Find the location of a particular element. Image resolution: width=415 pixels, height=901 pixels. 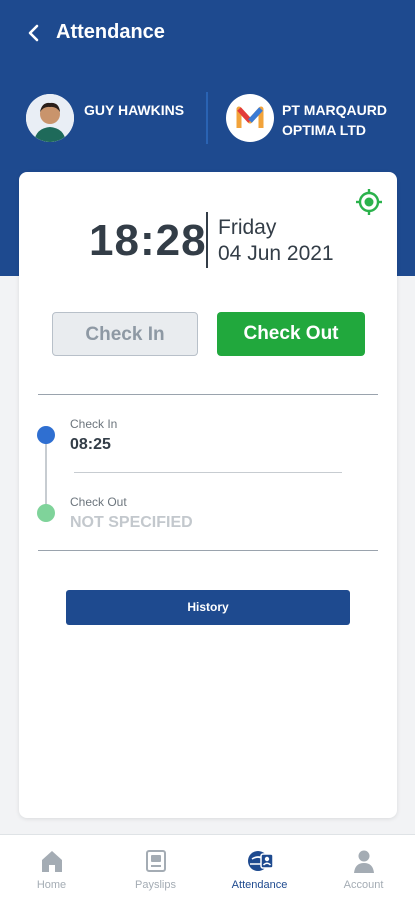

avatar is located at coordinates (50, 118).